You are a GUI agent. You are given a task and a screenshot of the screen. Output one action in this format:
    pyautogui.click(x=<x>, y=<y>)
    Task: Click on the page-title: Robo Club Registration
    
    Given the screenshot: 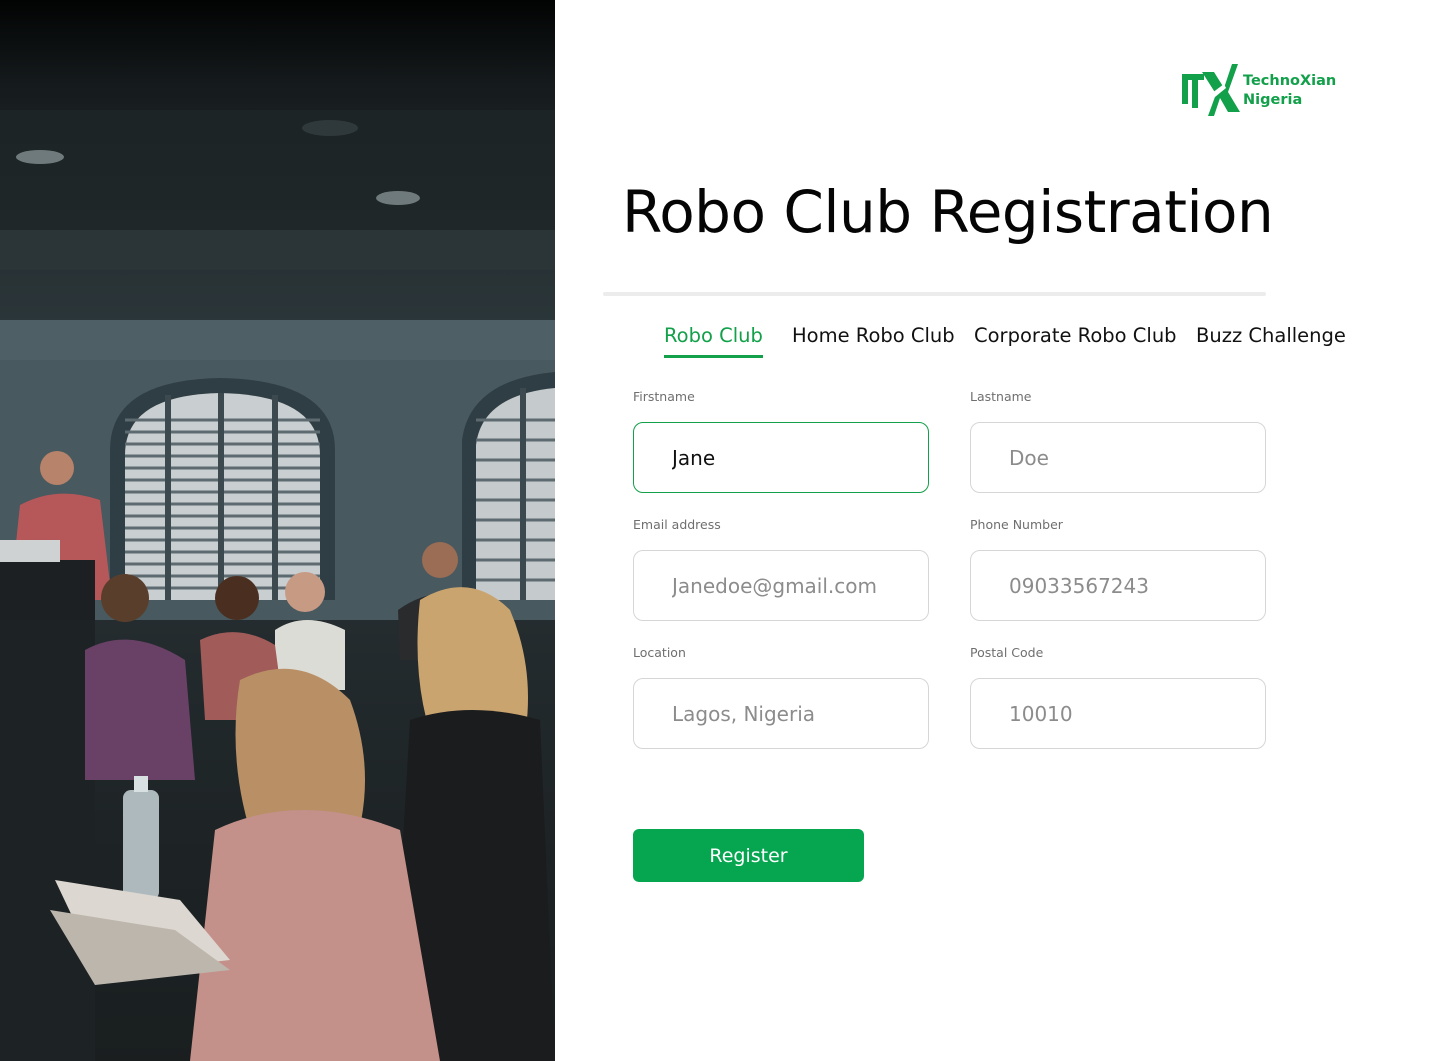 What is the action you would take?
    pyautogui.click(x=948, y=212)
    